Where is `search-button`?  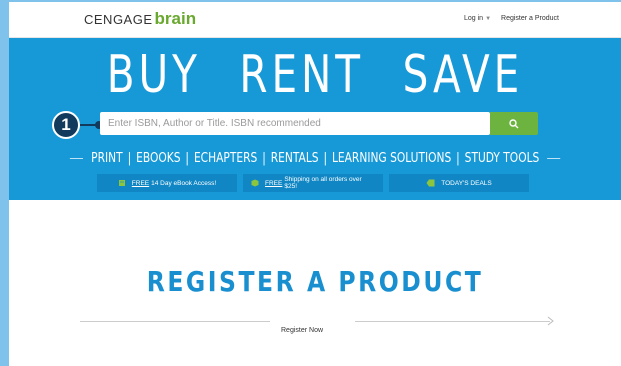 search-button is located at coordinates (514, 123).